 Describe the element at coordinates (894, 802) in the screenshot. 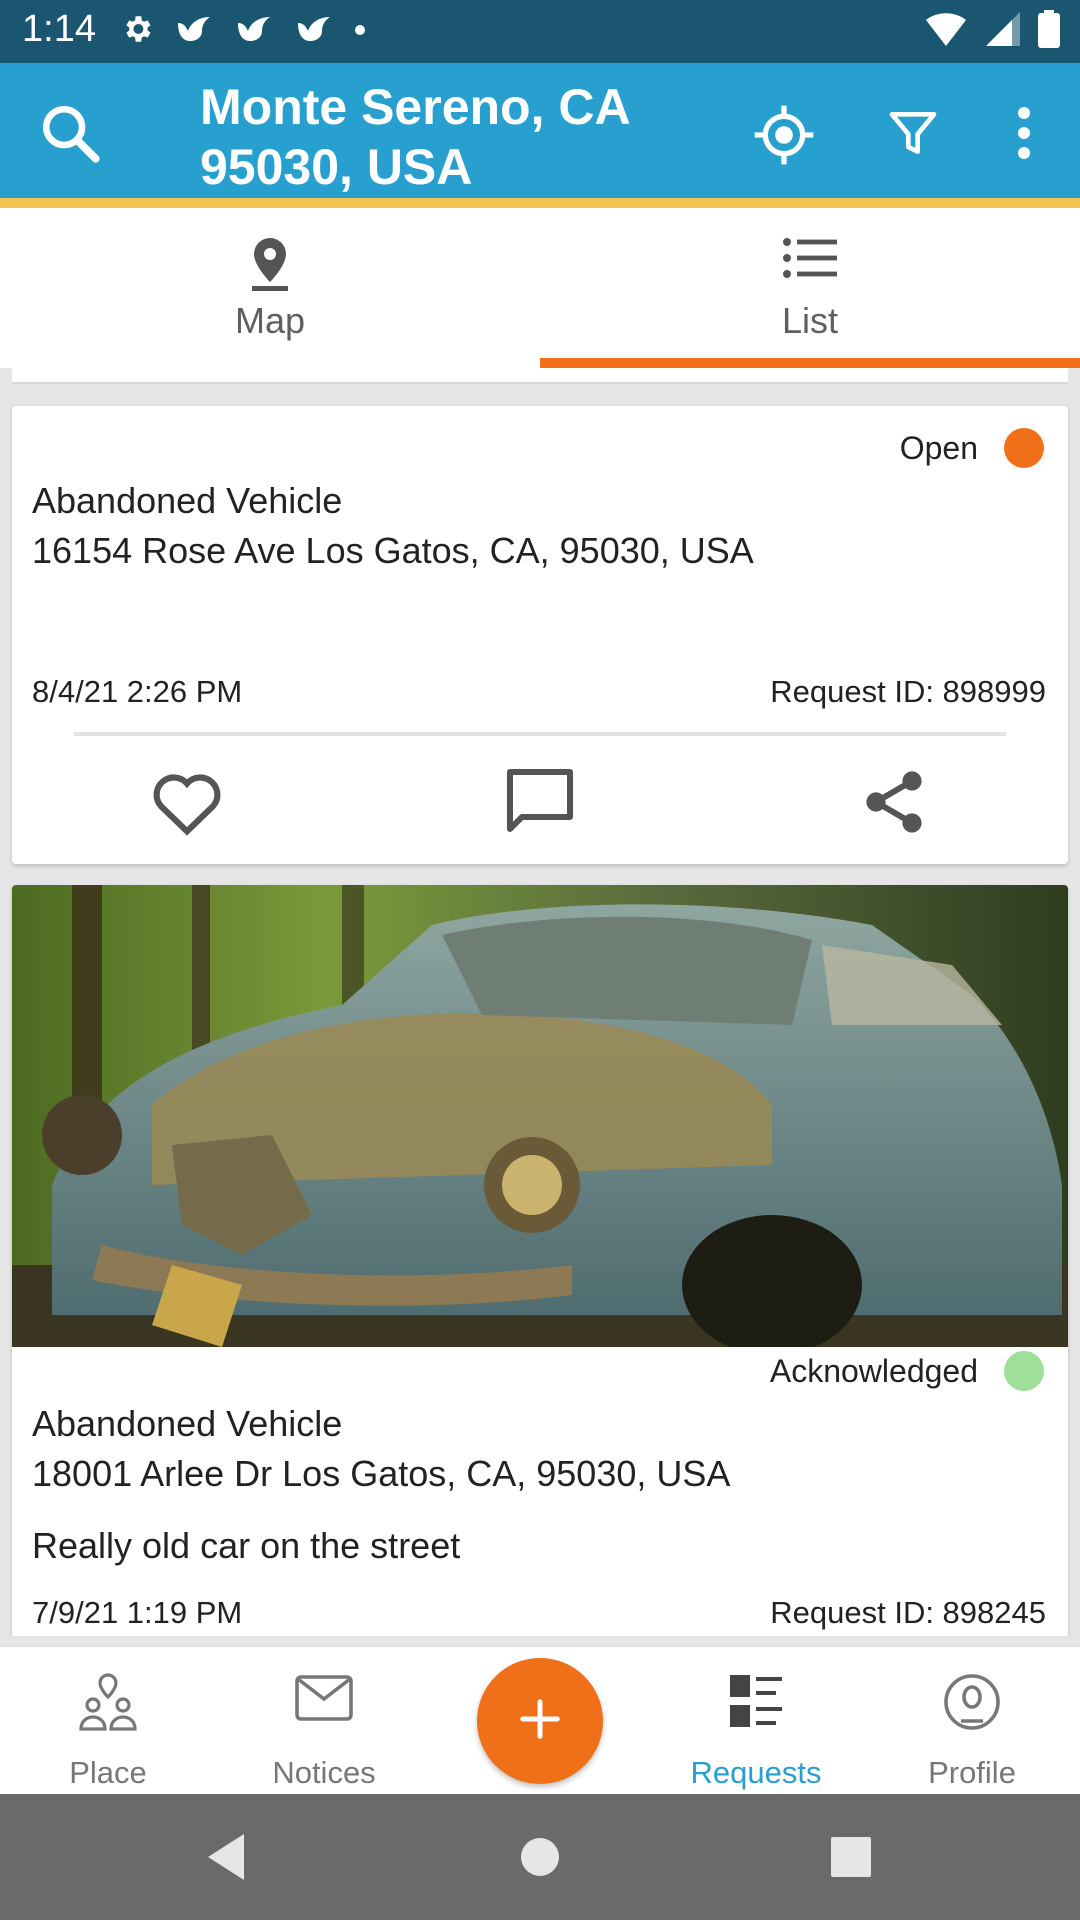

I see `share-icon` at that location.